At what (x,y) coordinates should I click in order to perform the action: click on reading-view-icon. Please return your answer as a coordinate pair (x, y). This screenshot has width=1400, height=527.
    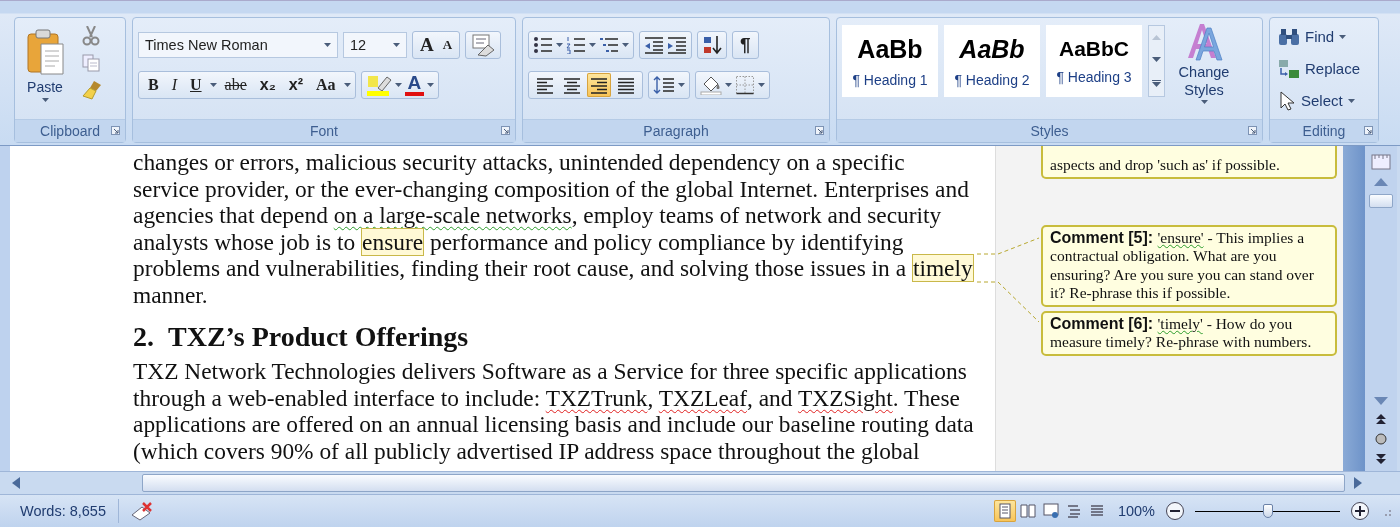
    Looking at the image, I should click on (1027, 511).